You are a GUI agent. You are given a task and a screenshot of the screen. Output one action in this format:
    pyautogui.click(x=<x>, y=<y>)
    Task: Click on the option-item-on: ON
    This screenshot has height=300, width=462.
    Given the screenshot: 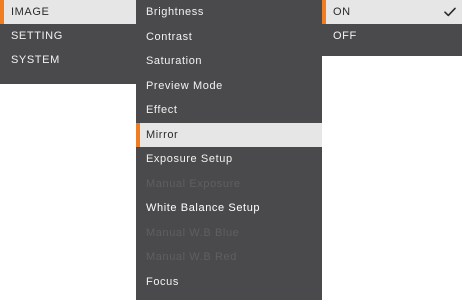 What is the action you would take?
    pyautogui.click(x=392, y=12)
    